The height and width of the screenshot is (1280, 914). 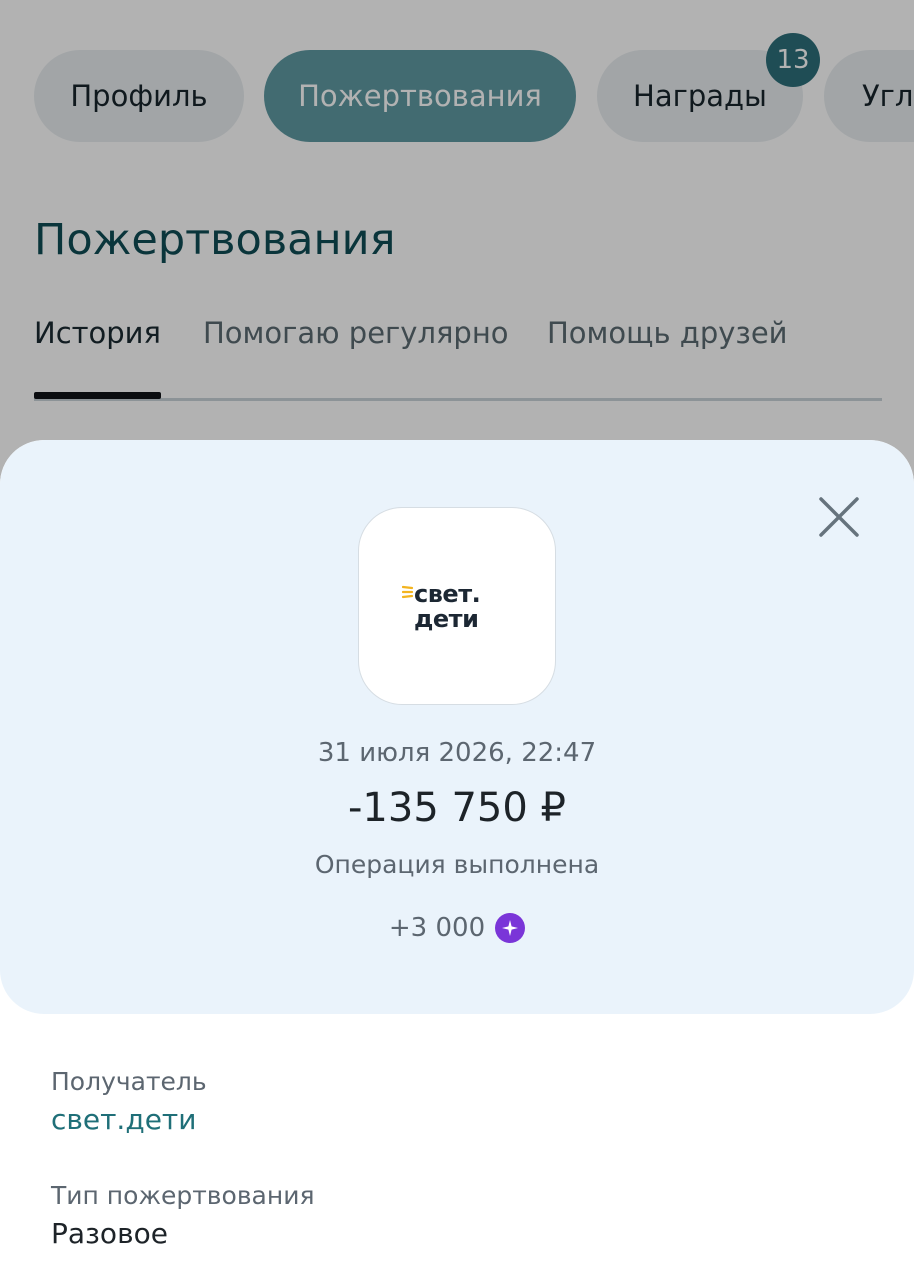 What do you see at coordinates (123, 1119) in the screenshot?
I see `recipient-link: свет.дети` at bounding box center [123, 1119].